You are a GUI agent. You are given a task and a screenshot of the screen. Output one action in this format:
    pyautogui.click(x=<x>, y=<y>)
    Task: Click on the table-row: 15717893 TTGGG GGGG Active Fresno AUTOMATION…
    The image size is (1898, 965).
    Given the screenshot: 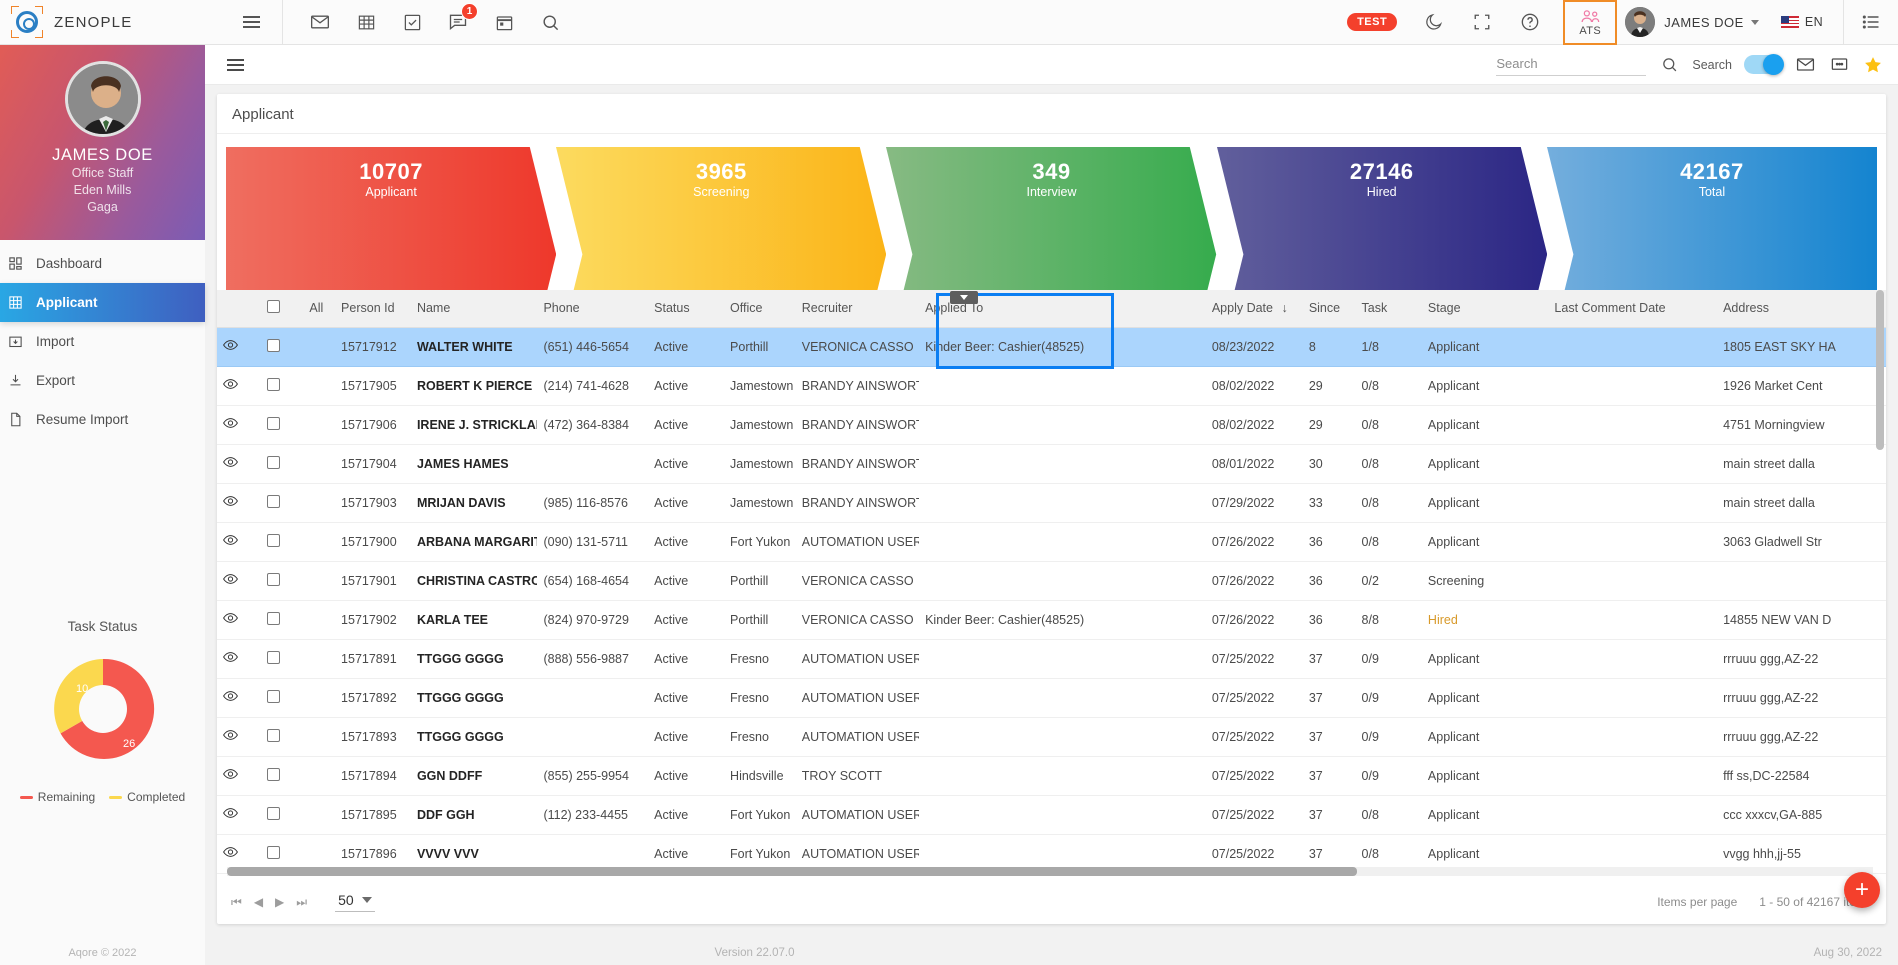 What is the action you would take?
    pyautogui.click(x=1051, y=737)
    